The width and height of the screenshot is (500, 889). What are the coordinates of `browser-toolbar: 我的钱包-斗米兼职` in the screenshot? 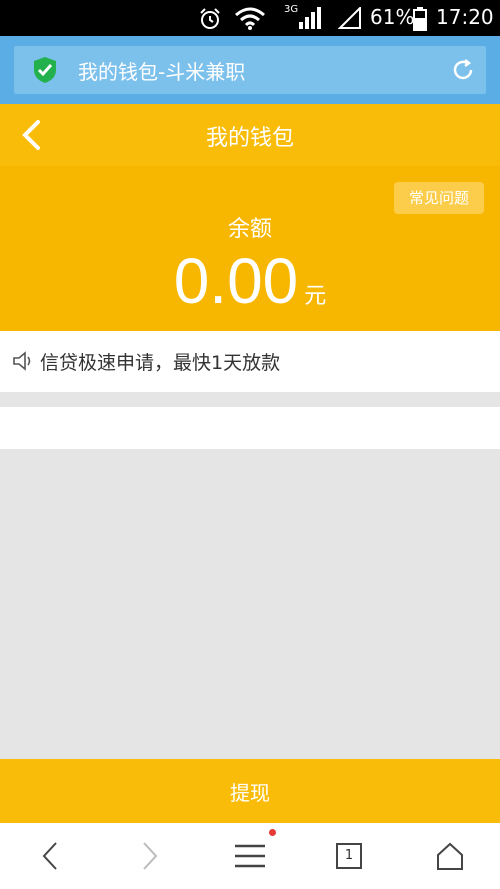 It's located at (250, 70).